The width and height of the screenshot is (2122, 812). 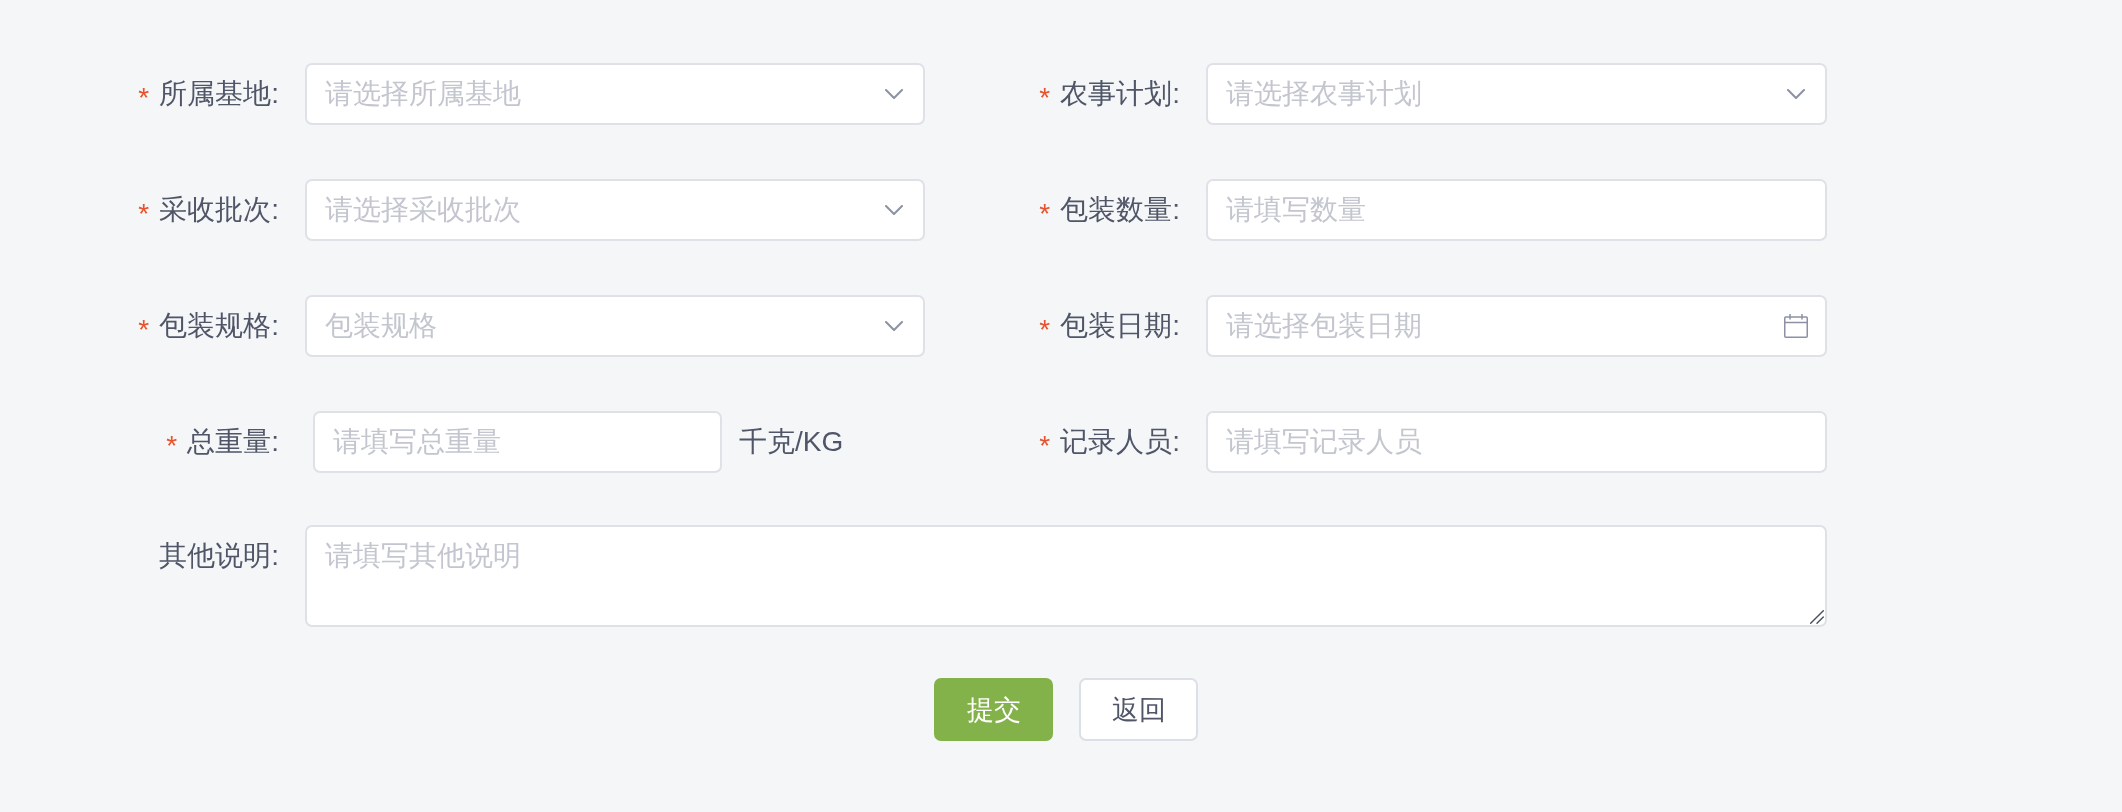 I want to click on select-field: 包装规格, so click(x=615, y=326).